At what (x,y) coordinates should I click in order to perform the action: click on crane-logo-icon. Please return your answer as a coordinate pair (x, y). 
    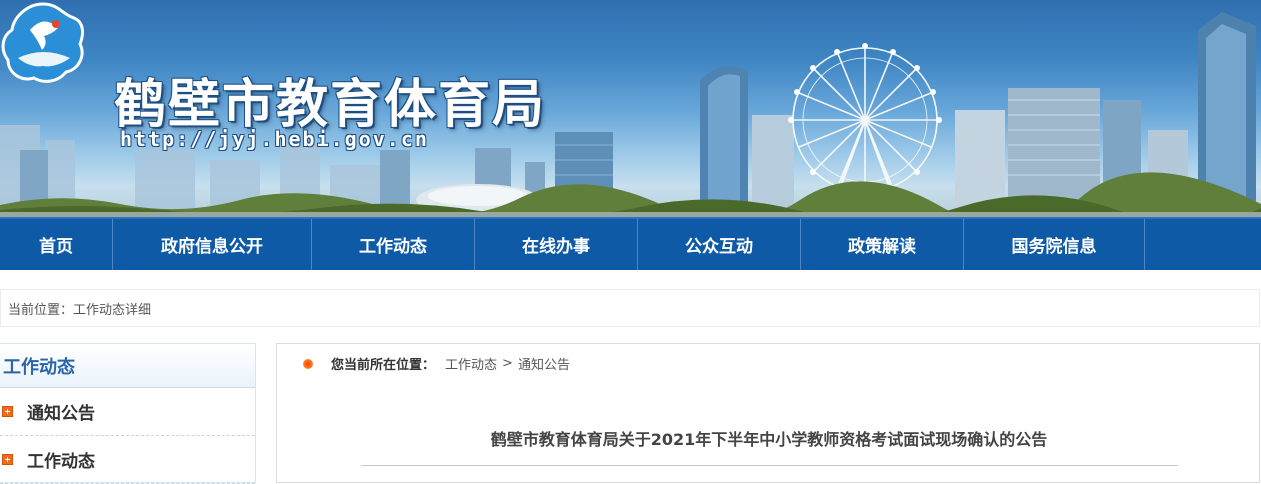
    Looking at the image, I should click on (42, 42).